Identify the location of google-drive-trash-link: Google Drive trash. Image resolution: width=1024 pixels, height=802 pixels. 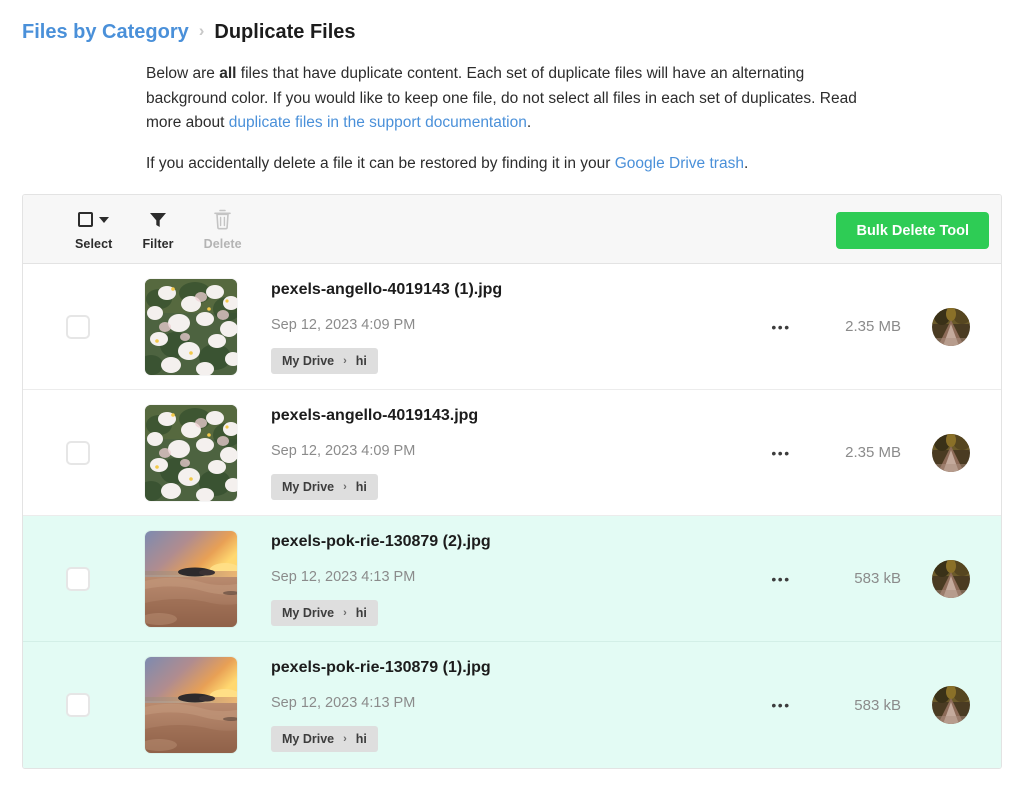
(679, 163).